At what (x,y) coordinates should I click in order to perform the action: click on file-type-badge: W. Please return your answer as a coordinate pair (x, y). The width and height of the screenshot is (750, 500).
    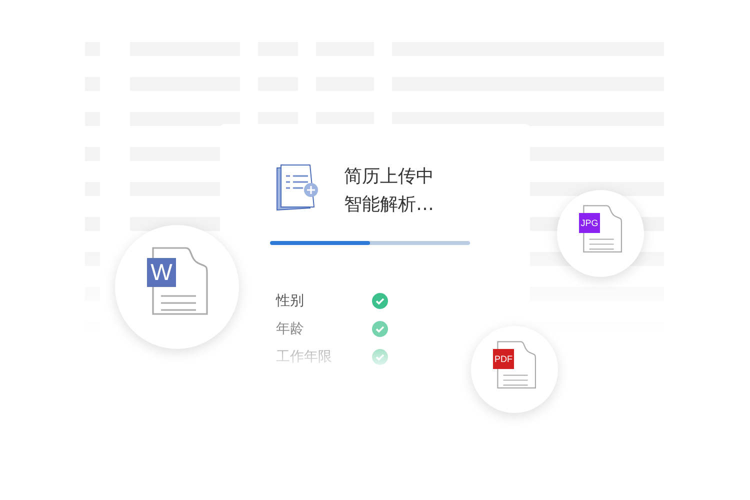
    Looking at the image, I should click on (161, 272).